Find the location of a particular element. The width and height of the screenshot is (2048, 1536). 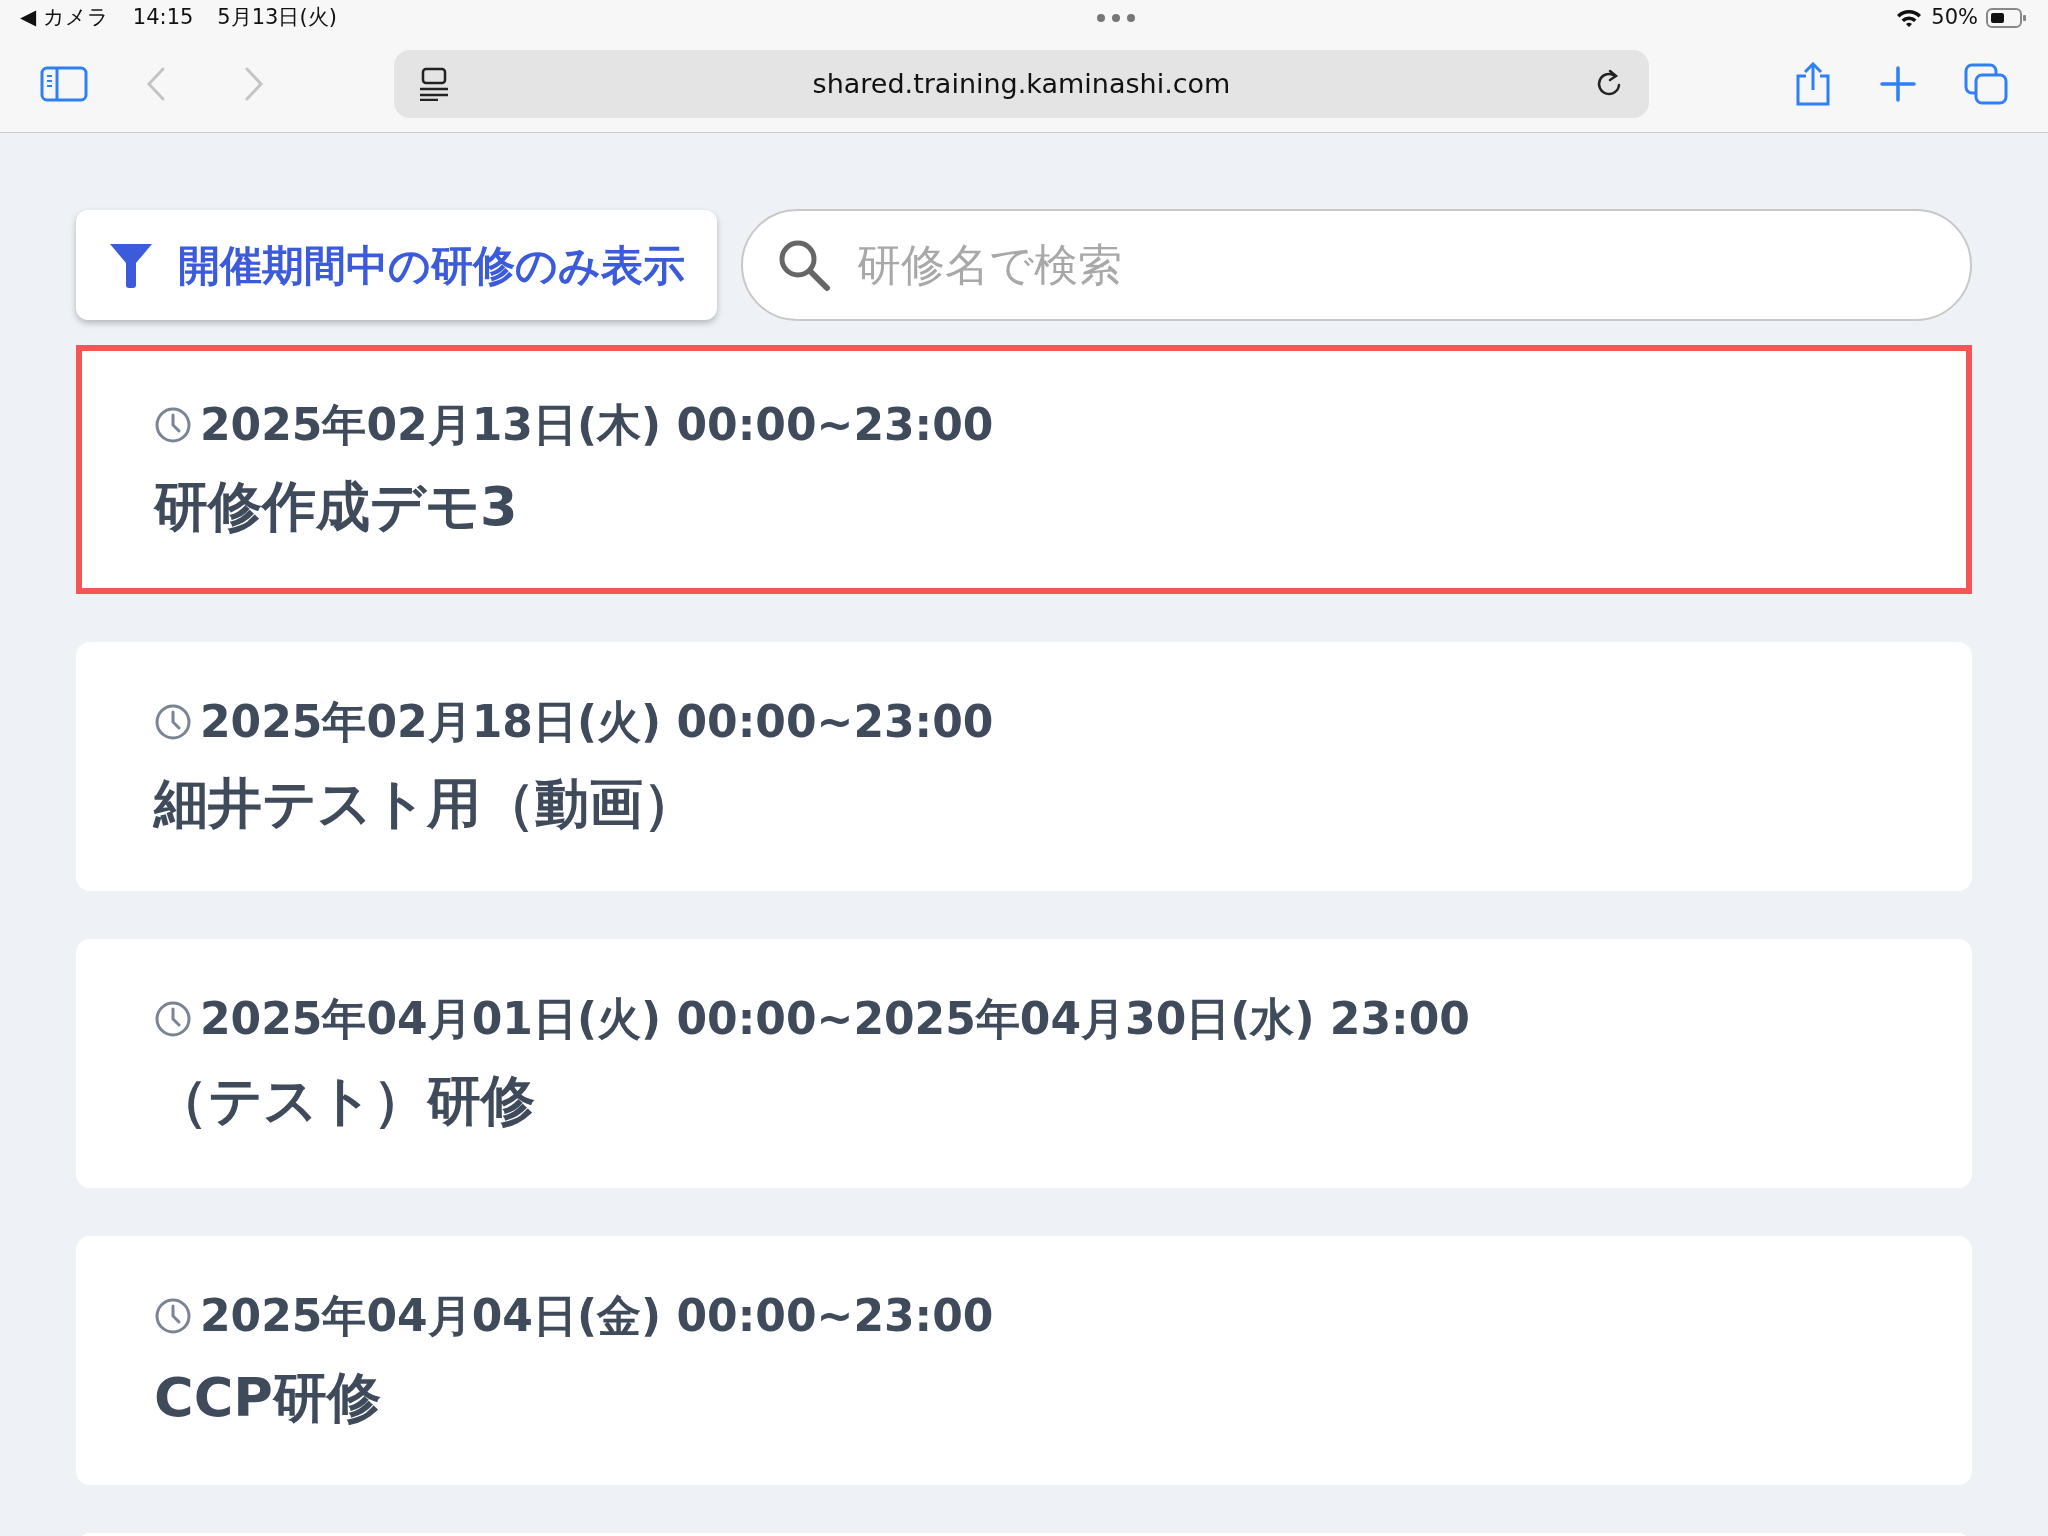

address-bar: shared.training.kaminashi.com is located at coordinates (1021, 84).